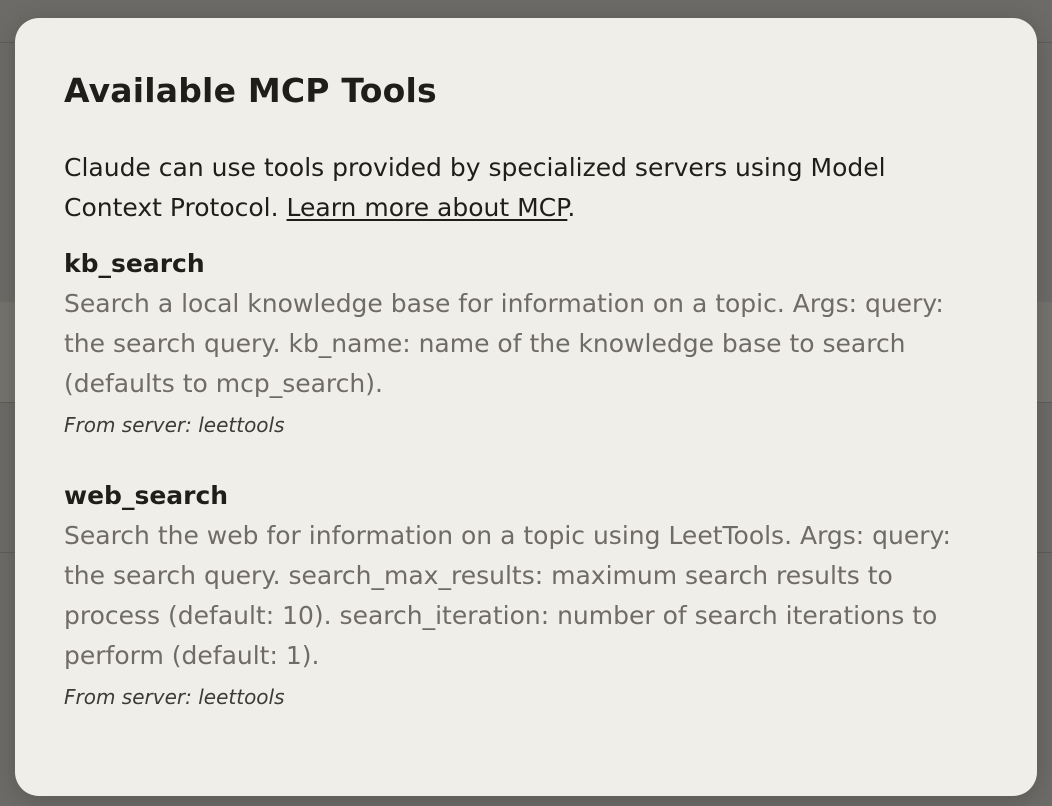 The width and height of the screenshot is (1052, 806). What do you see at coordinates (571, 207) in the screenshot?
I see `intro-period: .` at bounding box center [571, 207].